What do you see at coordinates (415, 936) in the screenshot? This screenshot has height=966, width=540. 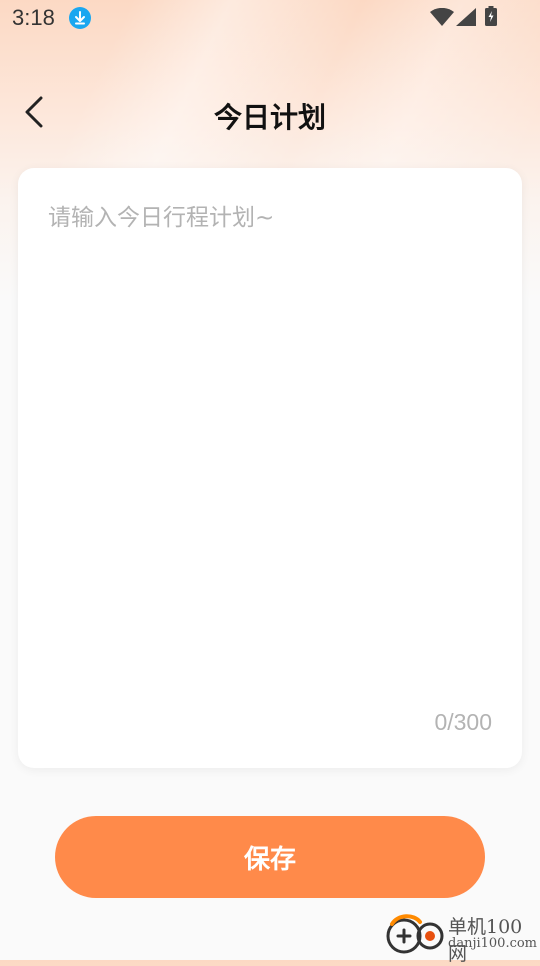 I see `watermark-logo-icon` at bounding box center [415, 936].